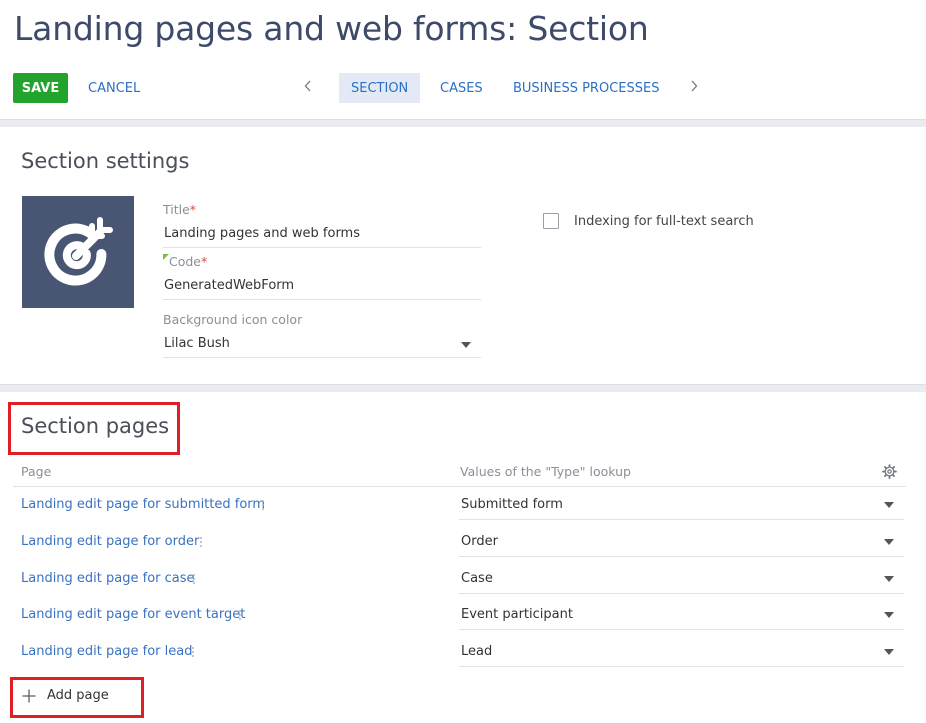 This screenshot has width=926, height=723. I want to click on localizable-marker, so click(166, 257).